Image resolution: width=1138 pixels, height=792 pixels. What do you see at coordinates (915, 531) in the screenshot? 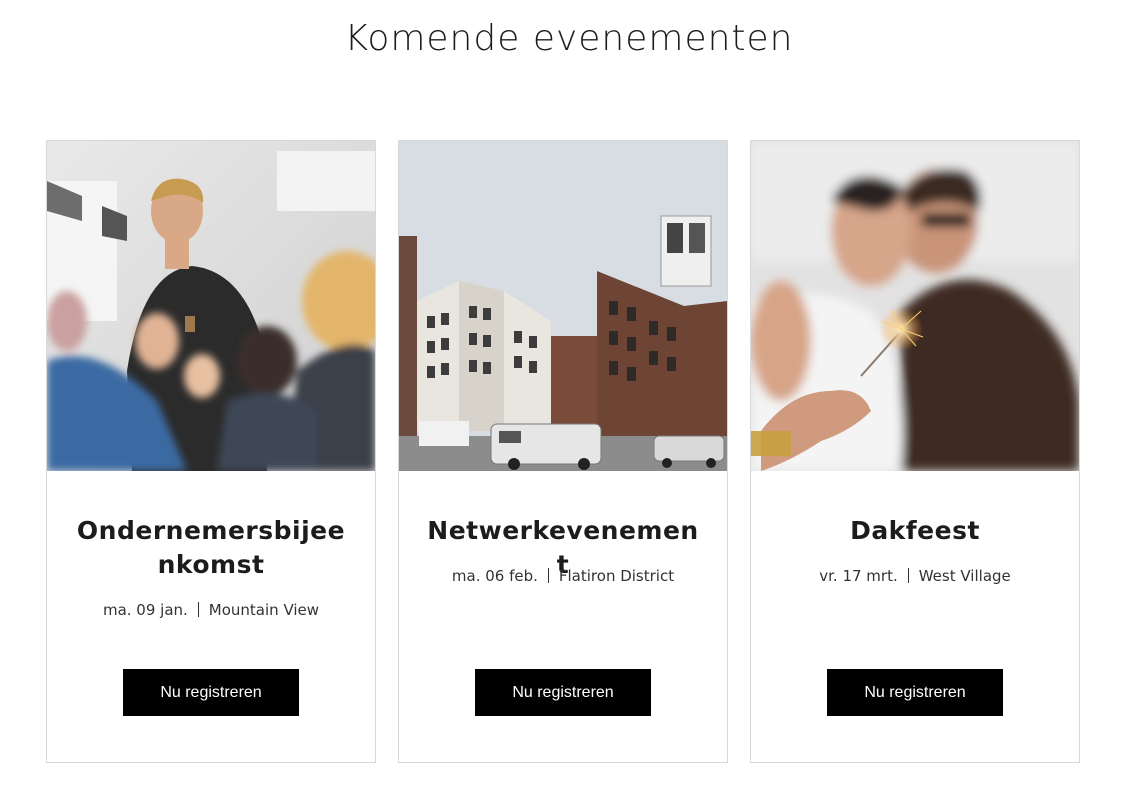
I see `event-title: Dakfeest` at bounding box center [915, 531].